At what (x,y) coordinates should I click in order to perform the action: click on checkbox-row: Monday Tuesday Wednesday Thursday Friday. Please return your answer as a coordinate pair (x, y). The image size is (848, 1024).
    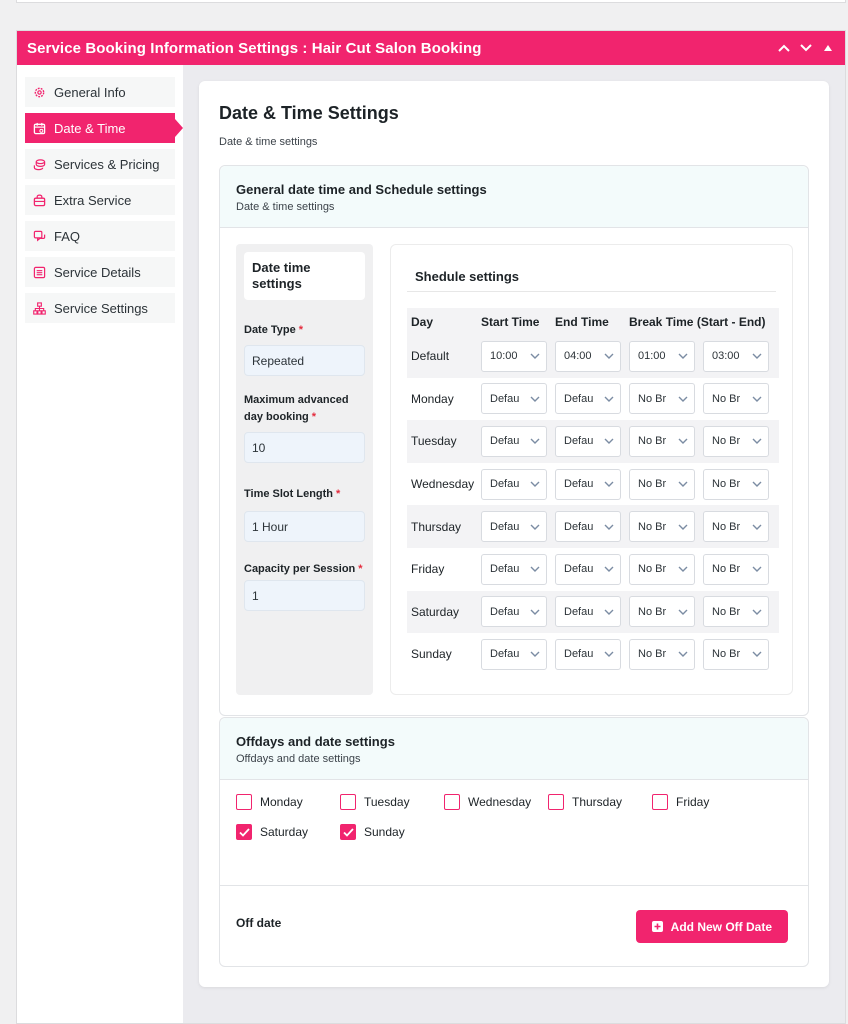
    Looking at the image, I should click on (515, 802).